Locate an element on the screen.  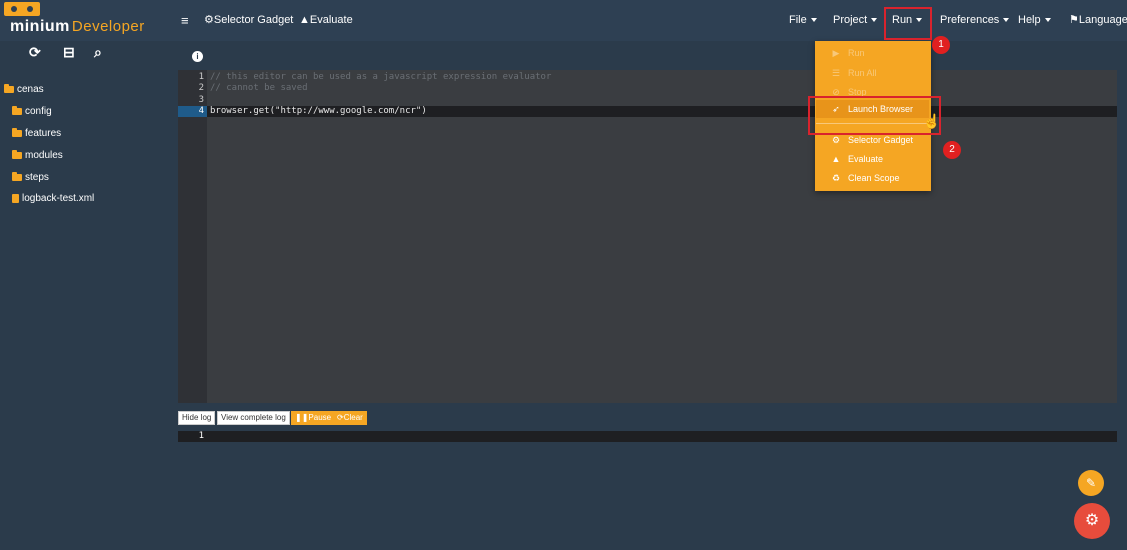
play-icon: ▶ is located at coordinates (836, 53).